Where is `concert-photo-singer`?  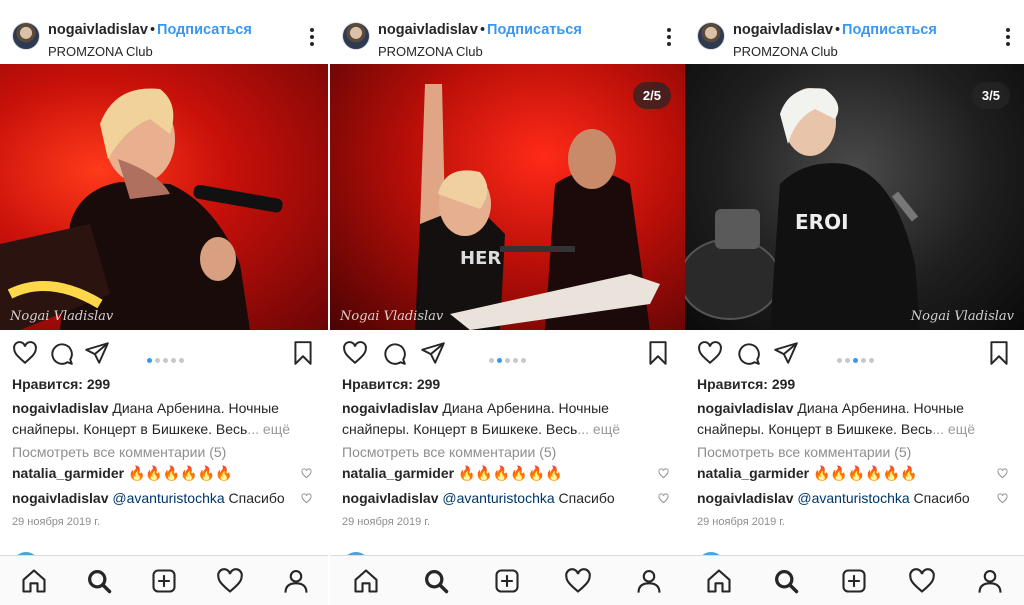
concert-photo-singer is located at coordinates (141, 209).